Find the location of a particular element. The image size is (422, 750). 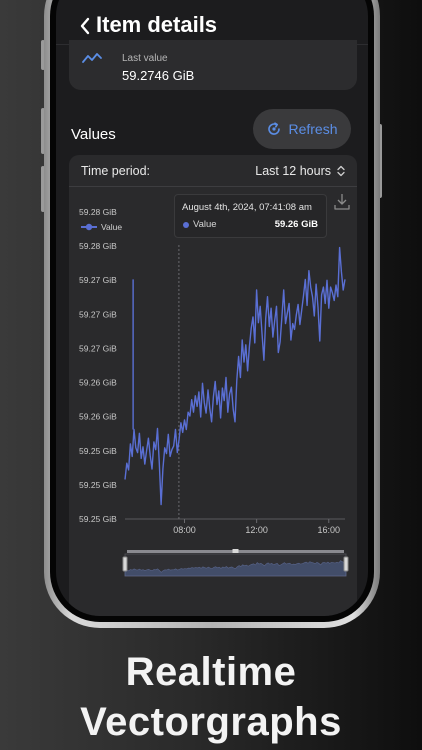

values-section-title: Values is located at coordinates (93, 134).